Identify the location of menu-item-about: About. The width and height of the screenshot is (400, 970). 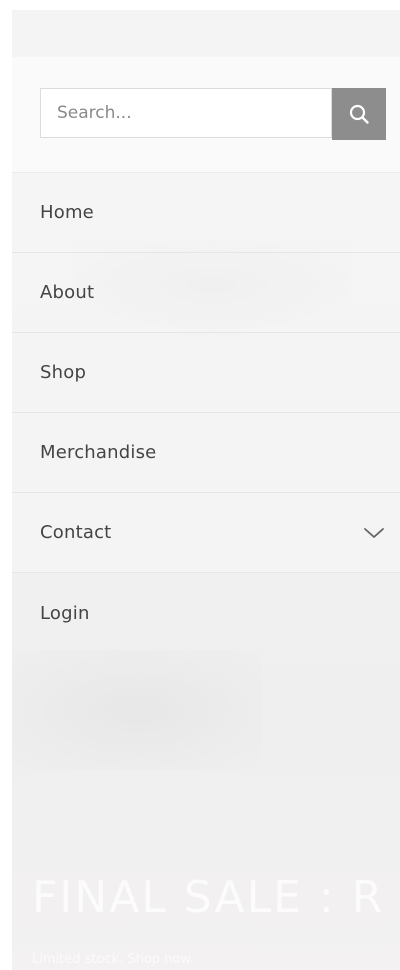
(206, 293).